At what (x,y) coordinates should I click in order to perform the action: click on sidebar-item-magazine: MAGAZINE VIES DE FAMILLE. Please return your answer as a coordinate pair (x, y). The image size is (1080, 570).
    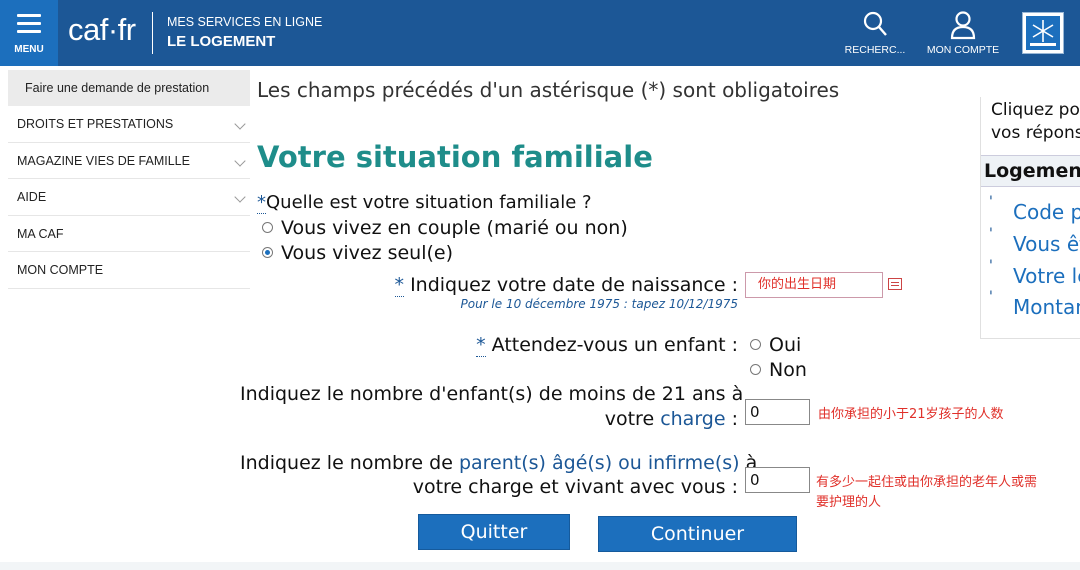
    Looking at the image, I should click on (129, 161).